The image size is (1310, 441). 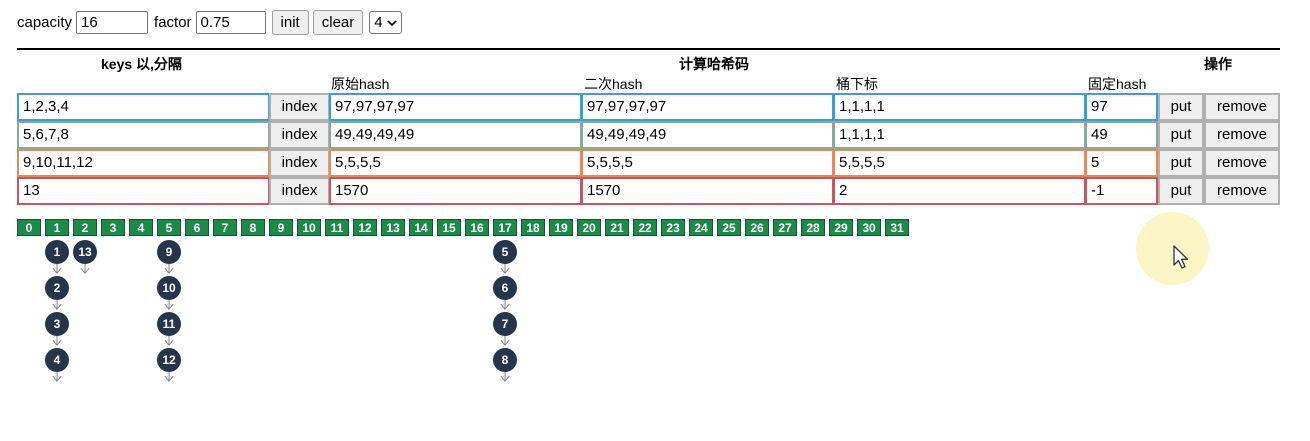 What do you see at coordinates (378, 22) in the screenshot?
I see `count-select-value: 4` at bounding box center [378, 22].